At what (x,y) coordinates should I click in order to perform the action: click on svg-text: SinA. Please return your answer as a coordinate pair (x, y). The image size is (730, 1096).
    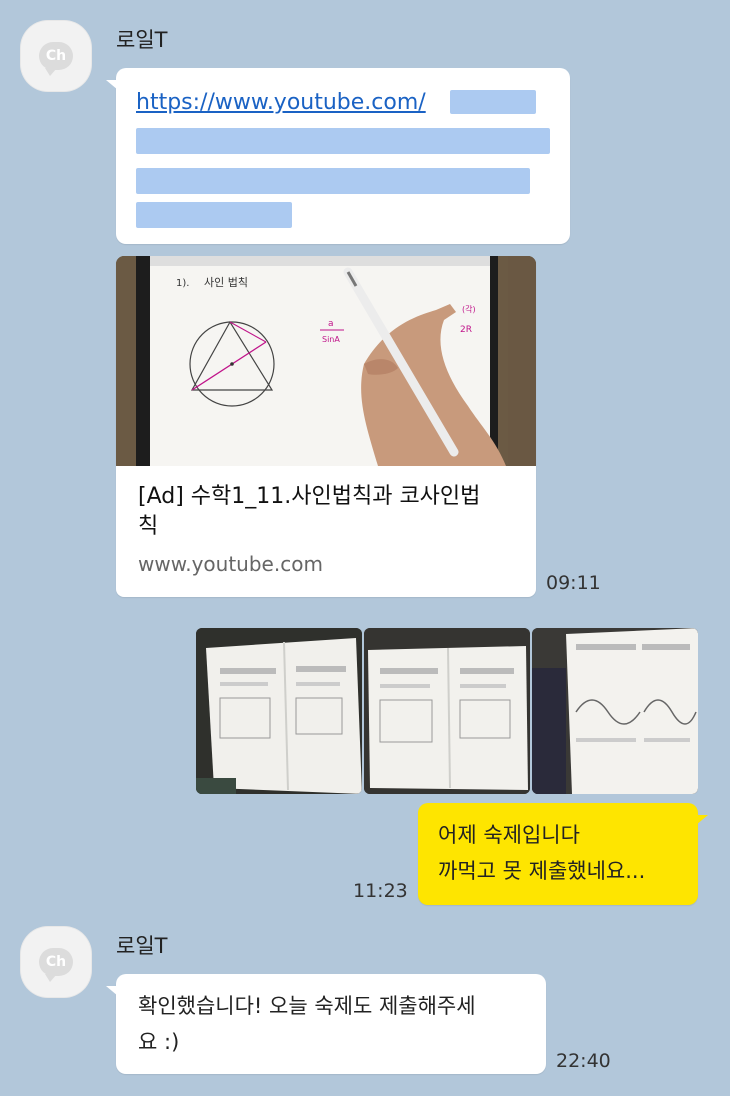
    Looking at the image, I should click on (331, 339).